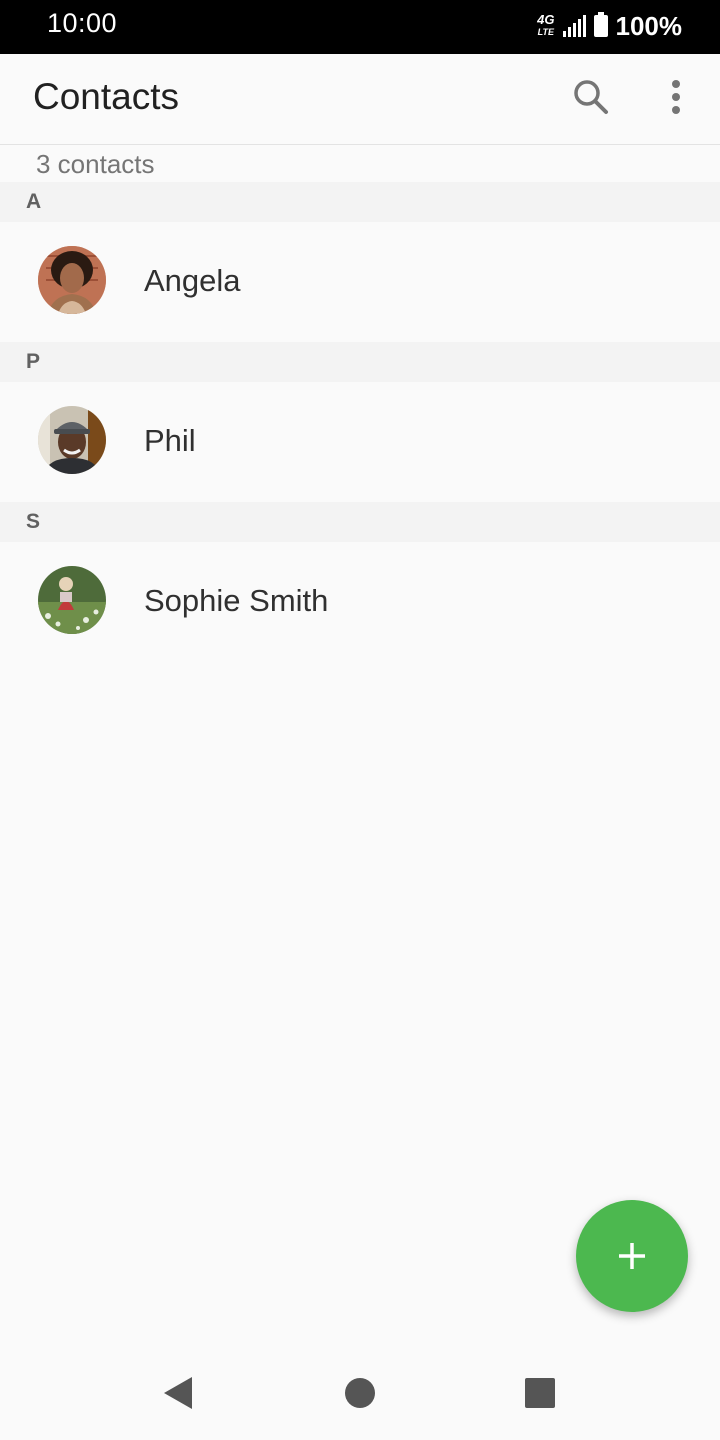 This screenshot has height=1440, width=720. Describe the element at coordinates (33, 361) in the screenshot. I see `section-letter: P` at that location.